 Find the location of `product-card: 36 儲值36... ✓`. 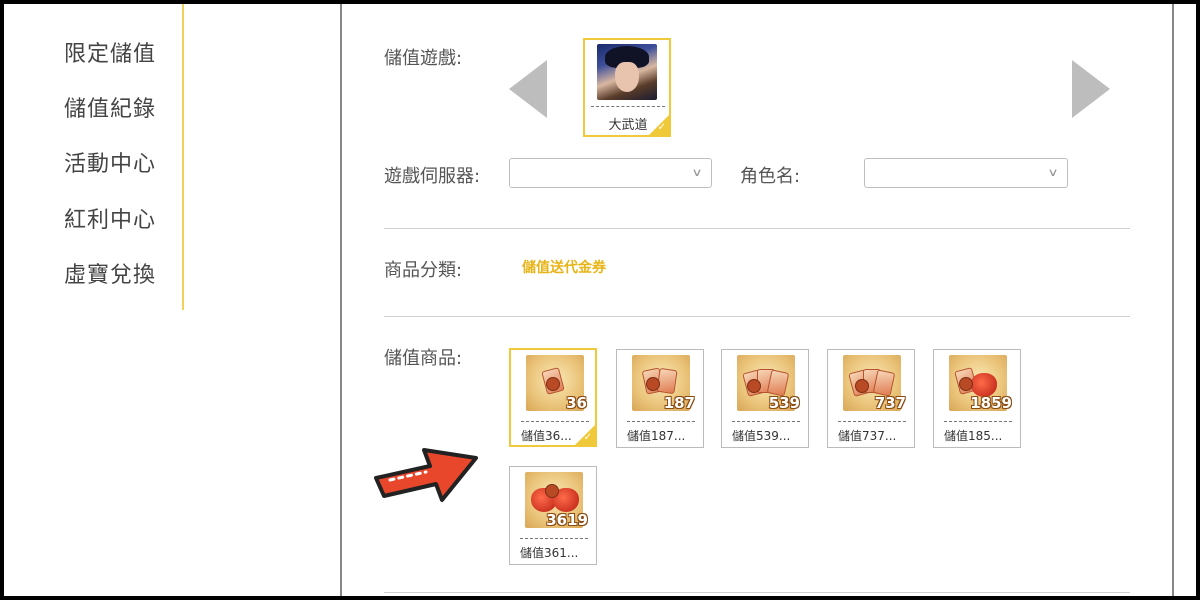

product-card: 36 儲值36... ✓ is located at coordinates (553, 397).